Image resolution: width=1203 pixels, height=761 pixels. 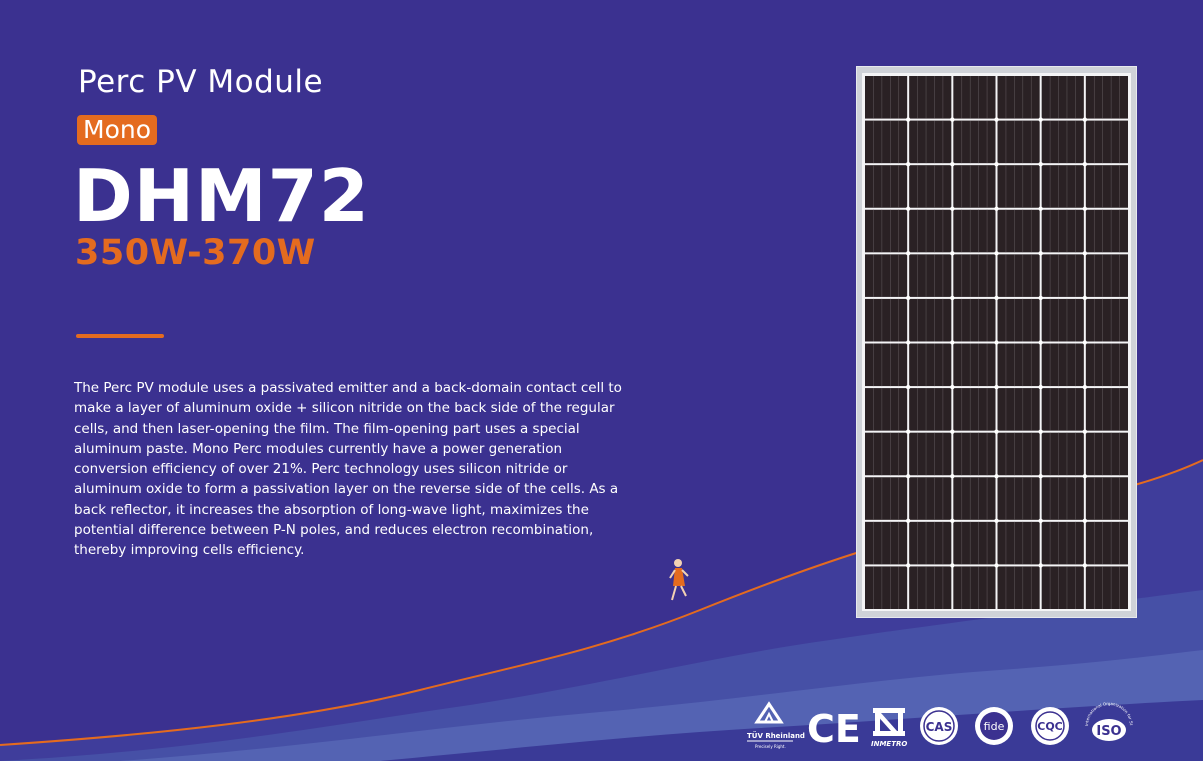 What do you see at coordinates (889, 744) in the screenshot?
I see `inmetro-label: INMETRO` at bounding box center [889, 744].